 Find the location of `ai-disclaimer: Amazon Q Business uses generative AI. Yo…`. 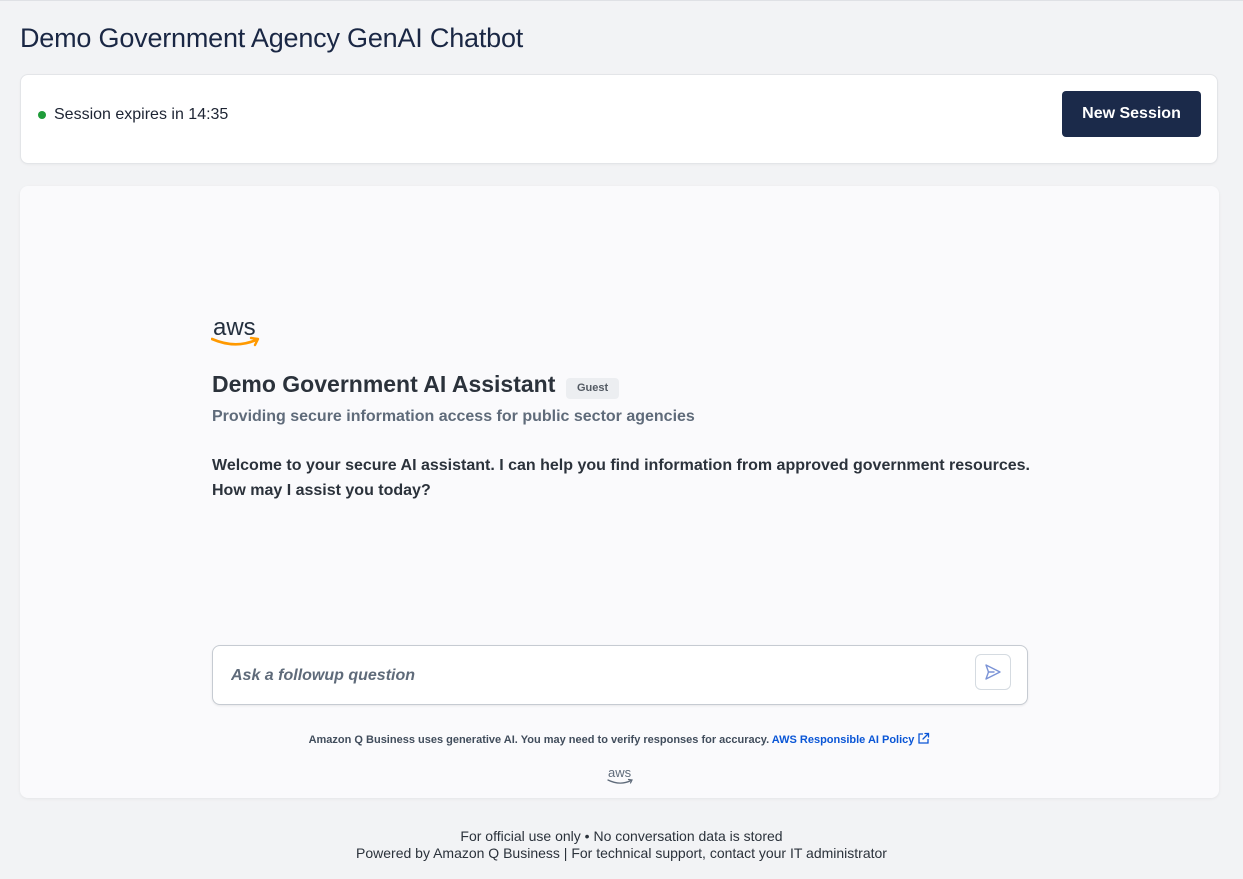

ai-disclaimer: Amazon Q Business uses generative AI. Yo… is located at coordinates (619, 739).